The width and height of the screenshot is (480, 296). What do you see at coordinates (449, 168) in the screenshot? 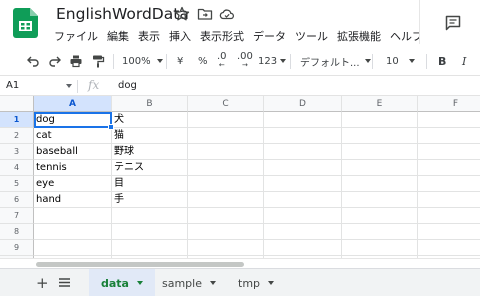
I see `cell-f4` at bounding box center [449, 168].